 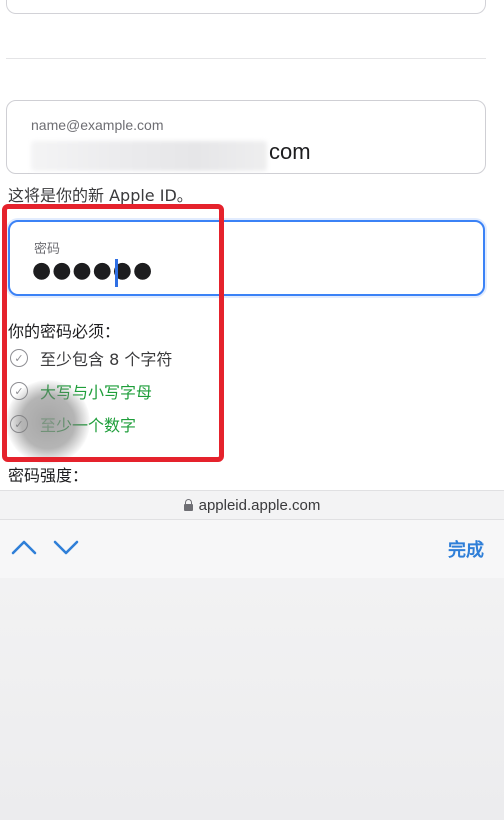 I want to click on lock-icon, so click(x=188, y=505).